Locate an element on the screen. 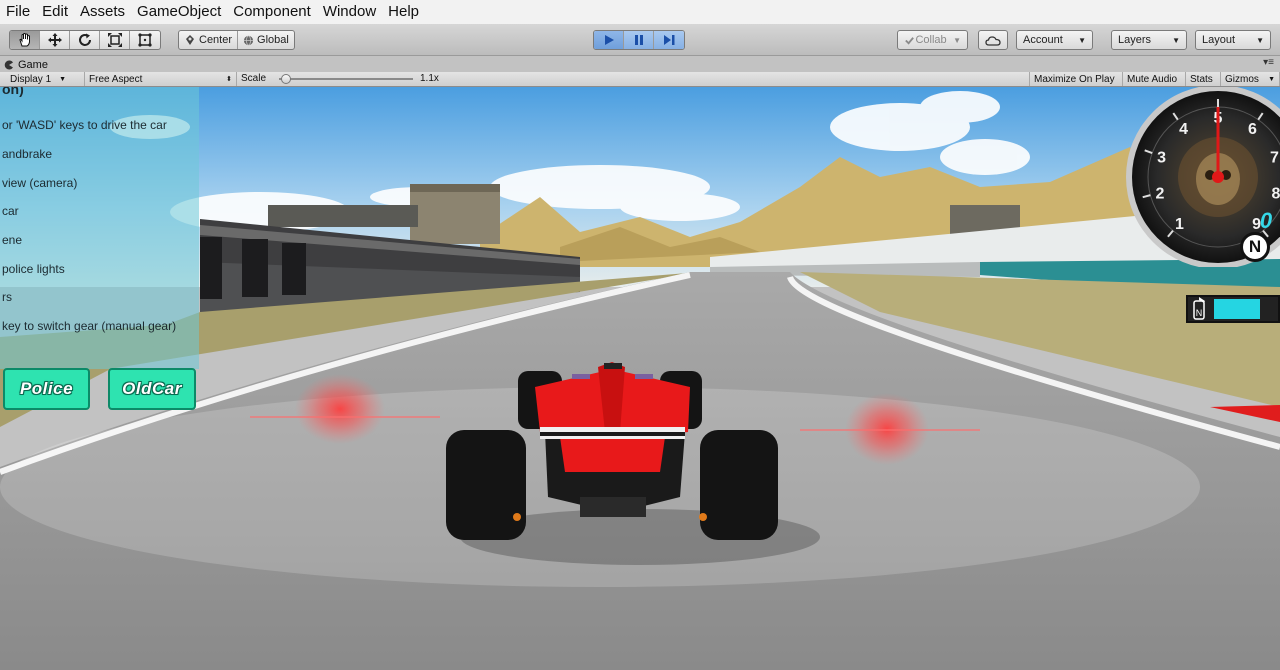 The height and width of the screenshot is (670, 1280). pause-button is located at coordinates (639, 40).